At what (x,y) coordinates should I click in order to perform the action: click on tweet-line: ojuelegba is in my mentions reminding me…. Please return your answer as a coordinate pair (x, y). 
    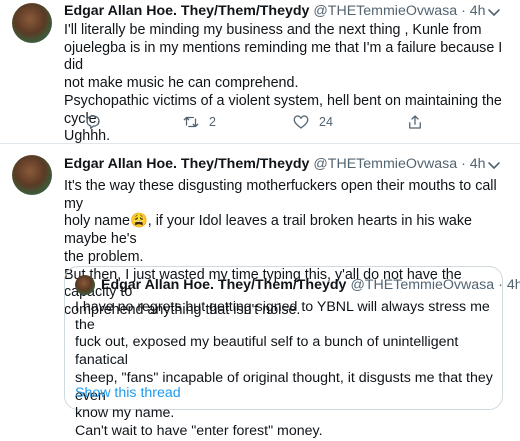
    Looking at the image, I should click on (283, 56).